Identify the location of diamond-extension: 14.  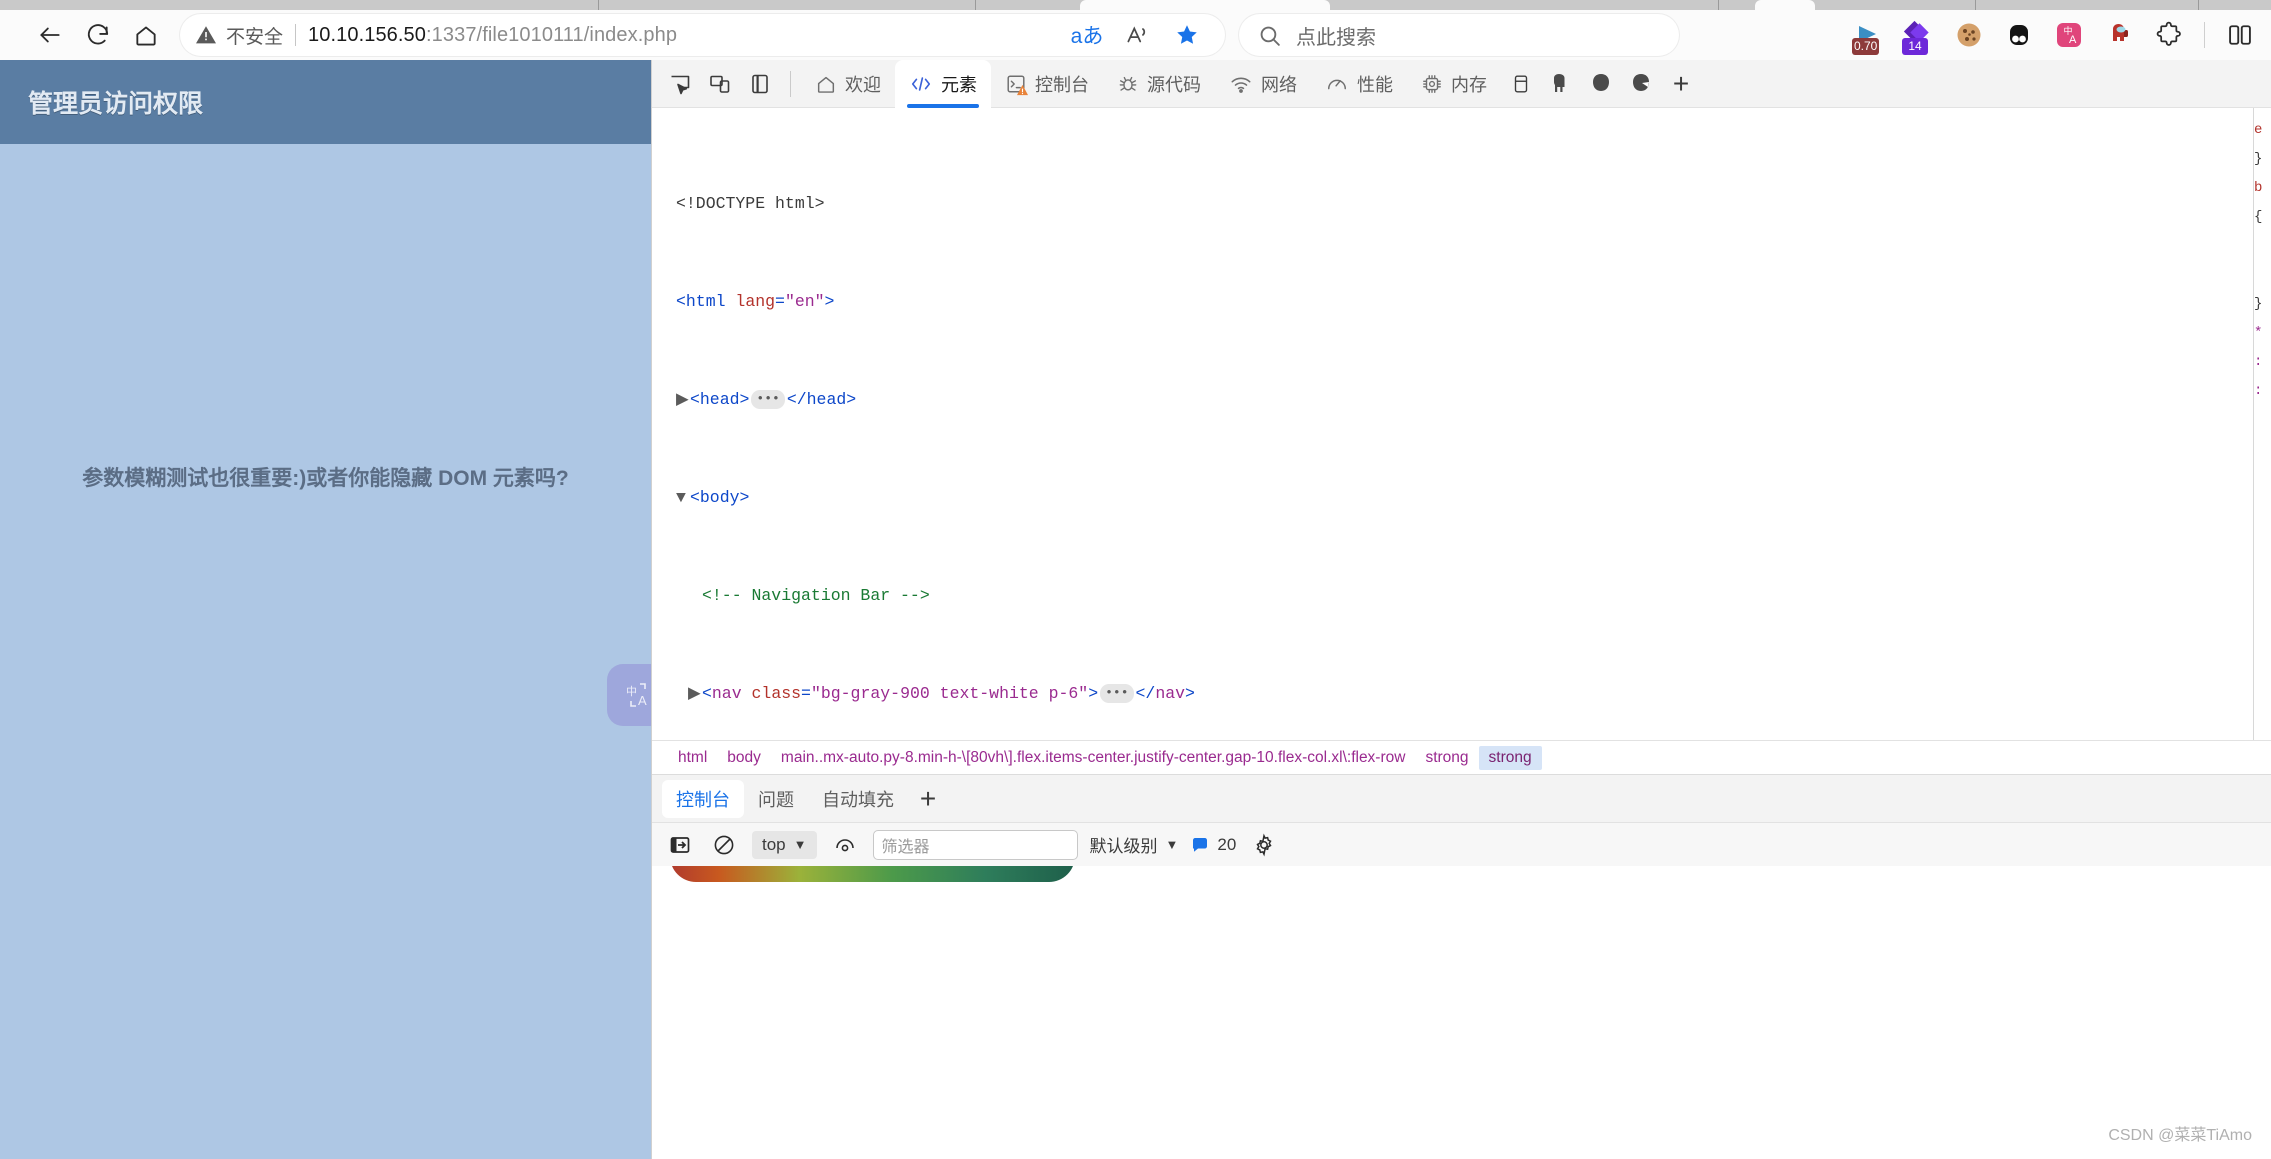
(1919, 35).